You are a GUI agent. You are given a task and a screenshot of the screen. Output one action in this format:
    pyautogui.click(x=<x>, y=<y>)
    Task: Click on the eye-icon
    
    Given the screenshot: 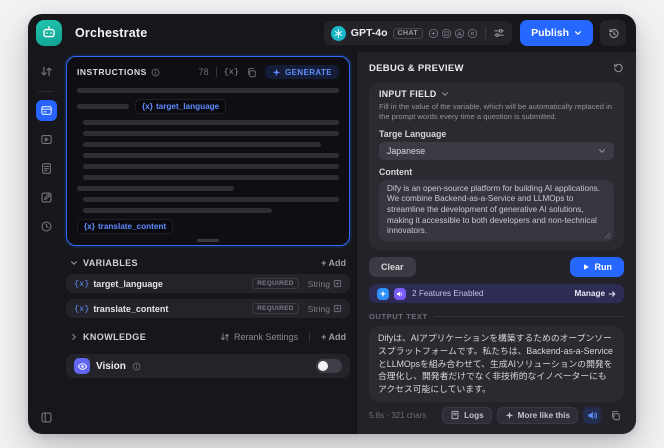 What is the action you would take?
    pyautogui.click(x=82, y=366)
    